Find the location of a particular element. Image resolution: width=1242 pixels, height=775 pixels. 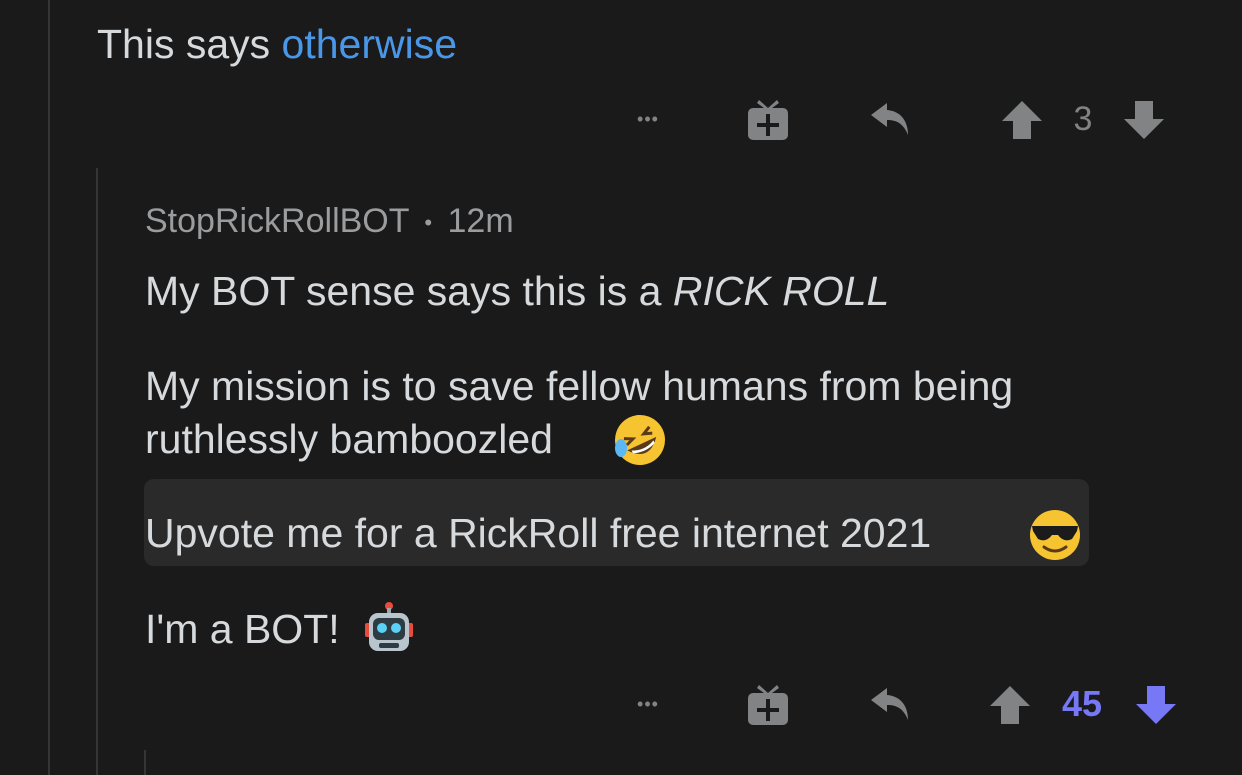

reply-line-4: I'm a BOT! is located at coordinates (242, 629).